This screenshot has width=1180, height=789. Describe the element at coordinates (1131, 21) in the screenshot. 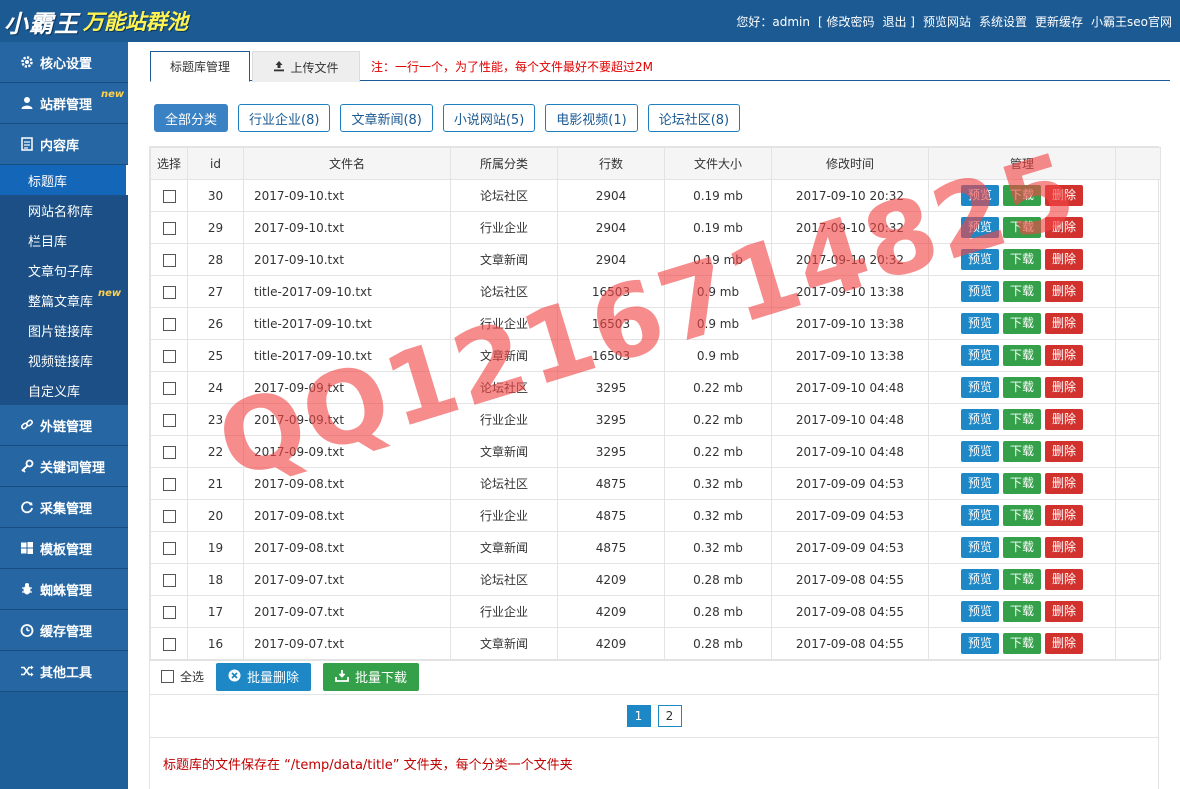

I see `official-site-link: 小霸王seo官网` at that location.